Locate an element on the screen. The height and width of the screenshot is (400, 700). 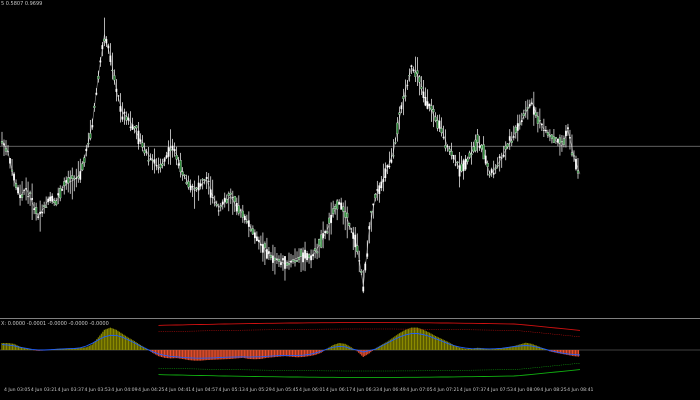
pane-separator is located at coordinates (350, 318).